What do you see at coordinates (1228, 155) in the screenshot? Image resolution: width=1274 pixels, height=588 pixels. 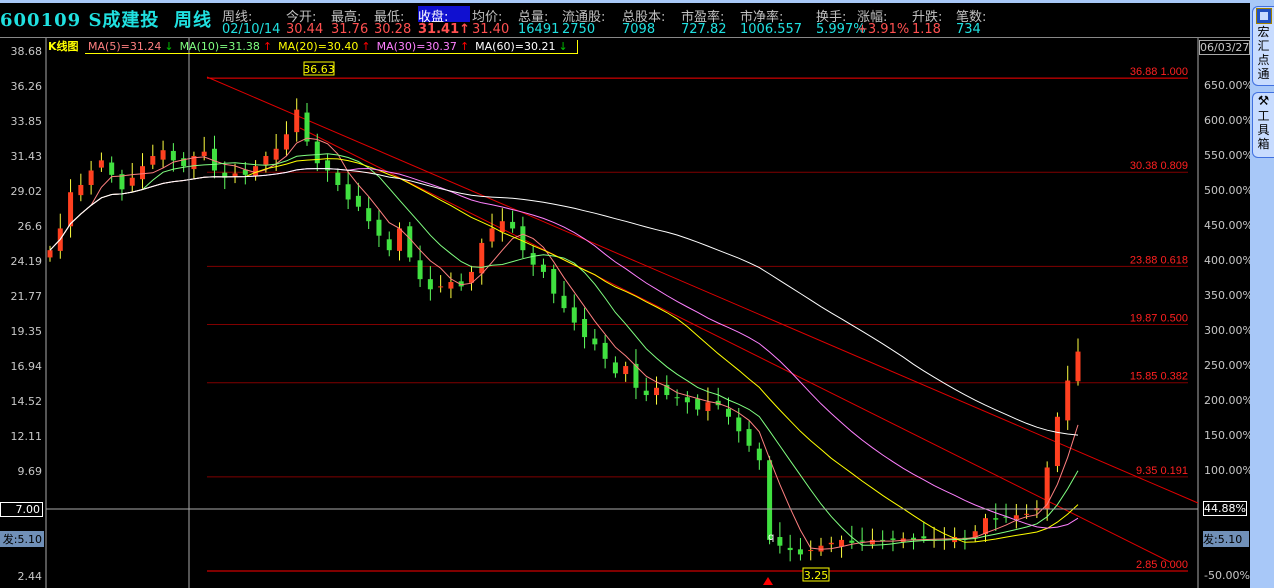 I see `right-axis-tick: 550.00%` at bounding box center [1228, 155].